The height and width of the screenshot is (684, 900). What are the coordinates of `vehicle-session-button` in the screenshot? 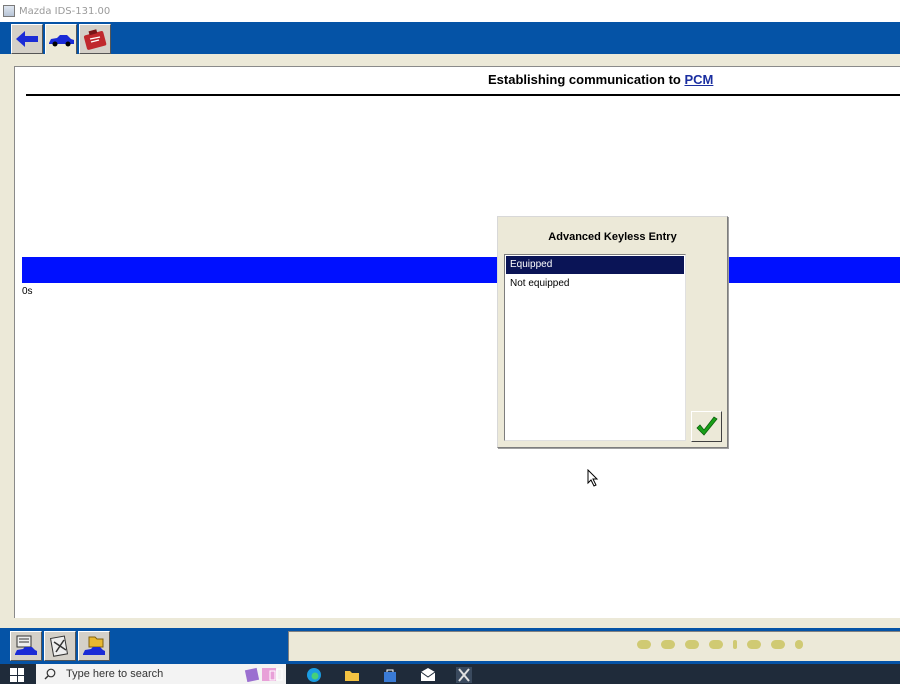 It's located at (26, 646).